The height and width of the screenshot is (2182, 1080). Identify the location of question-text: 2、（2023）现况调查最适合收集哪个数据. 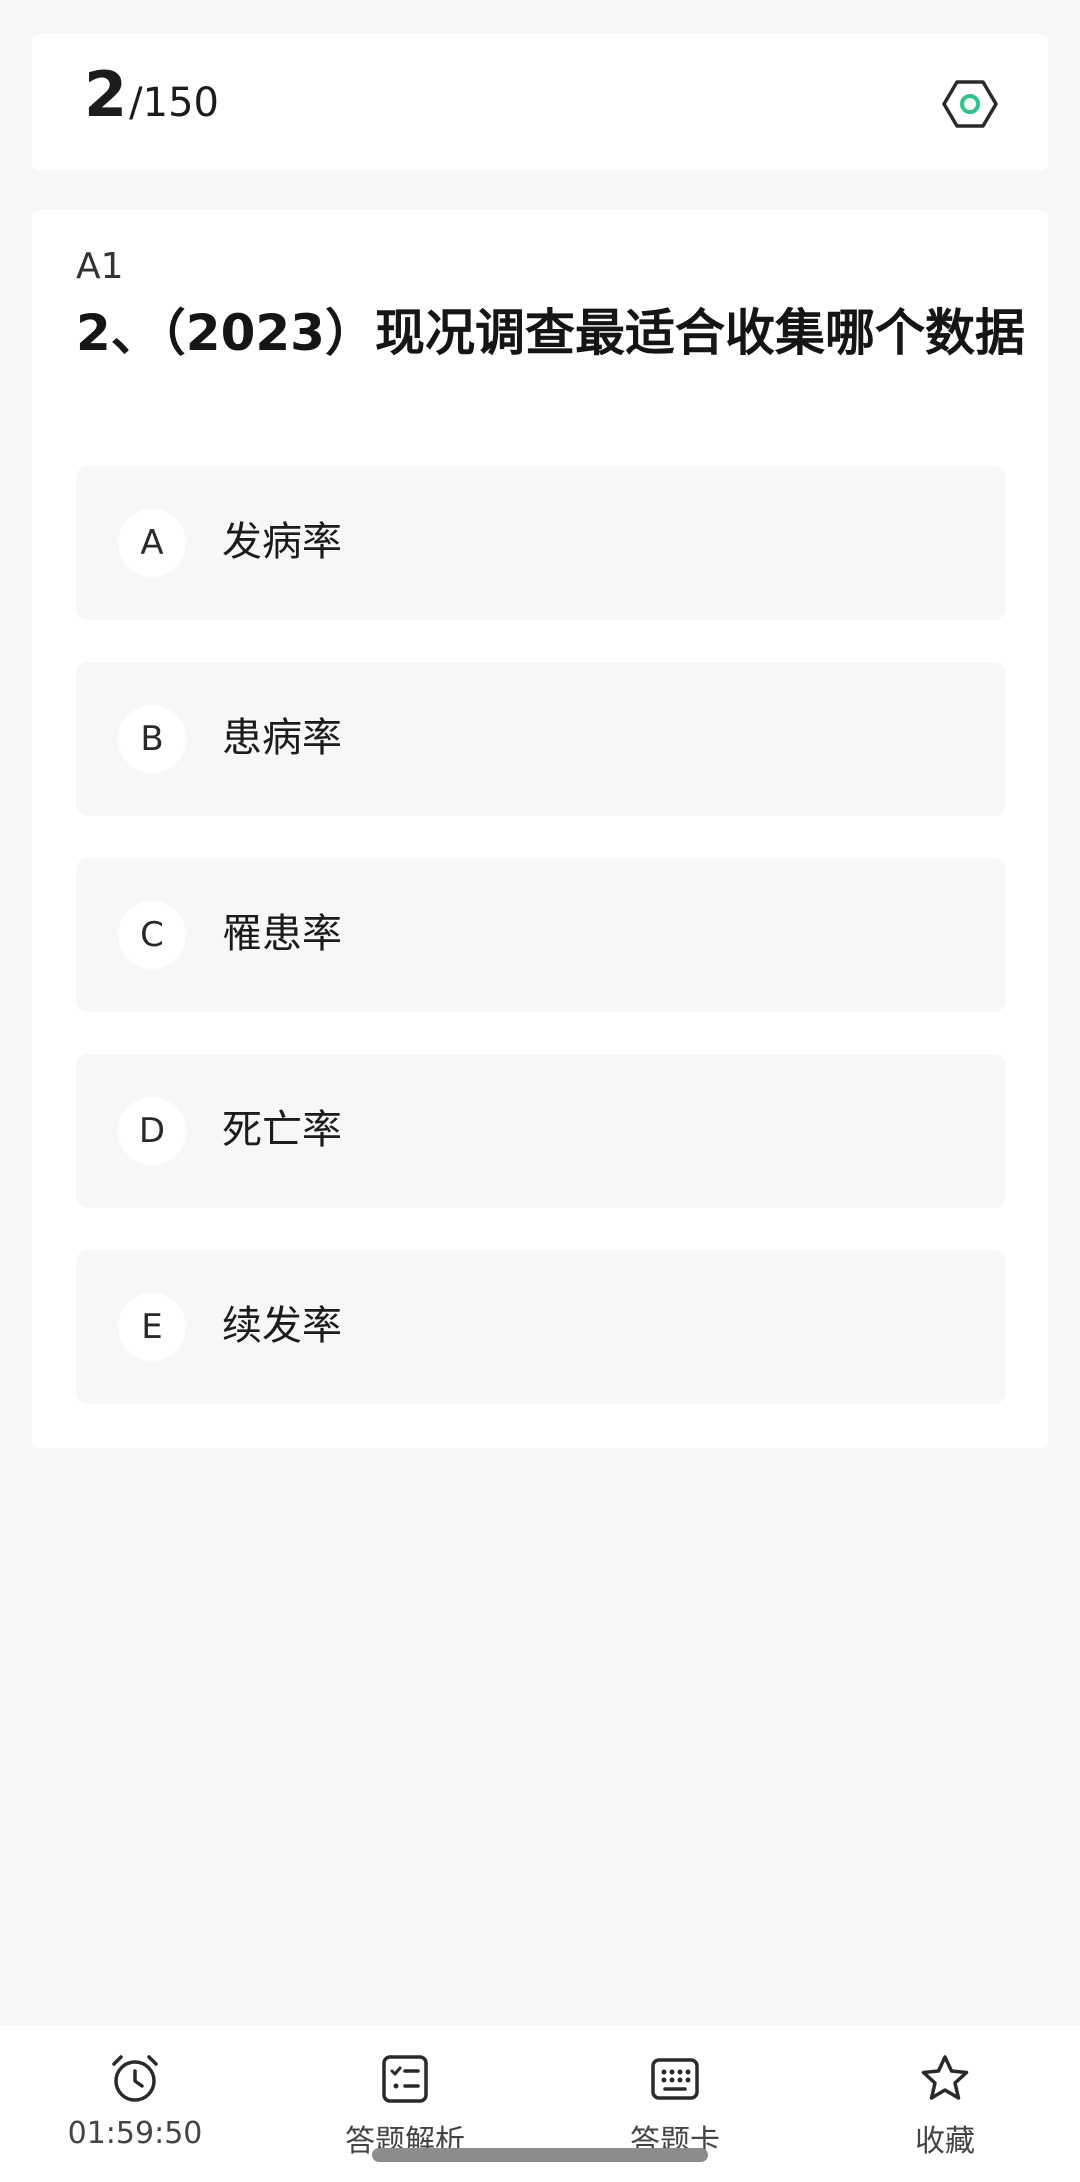
(550, 333).